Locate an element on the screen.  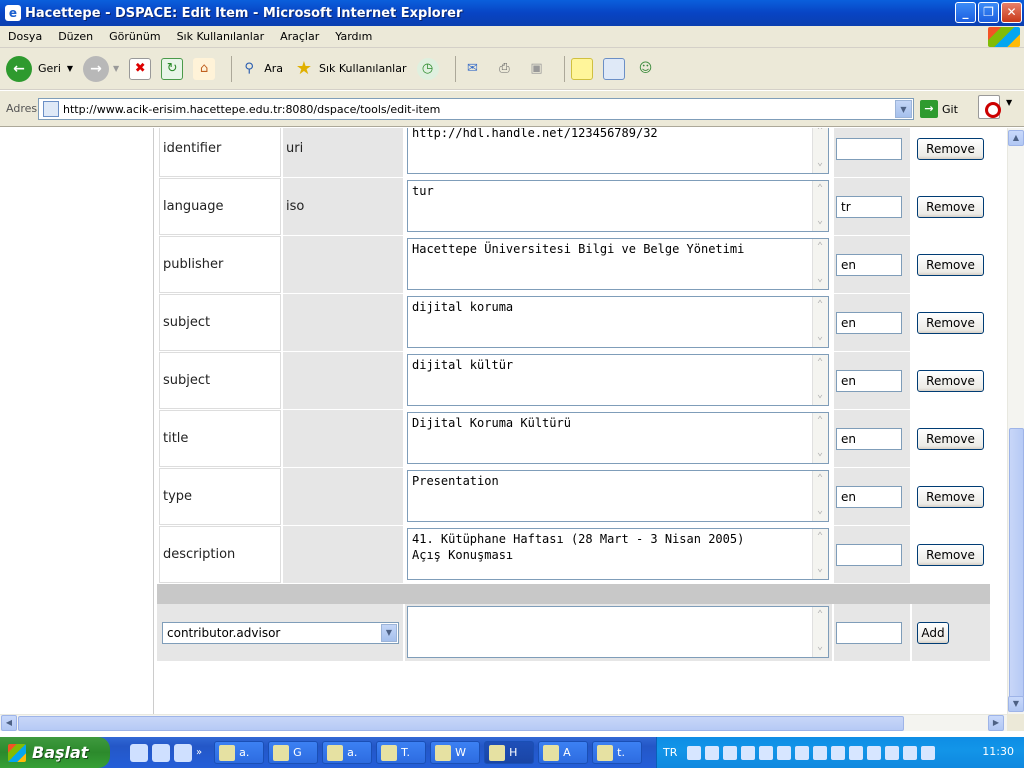
back-dropdown-icon: ▼ is located at coordinates (70, 68).